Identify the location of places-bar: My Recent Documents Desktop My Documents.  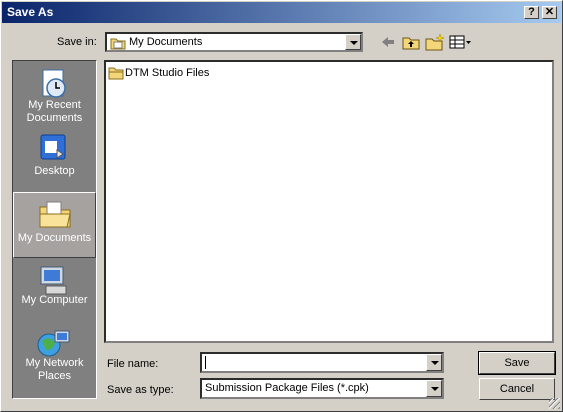
(54, 229).